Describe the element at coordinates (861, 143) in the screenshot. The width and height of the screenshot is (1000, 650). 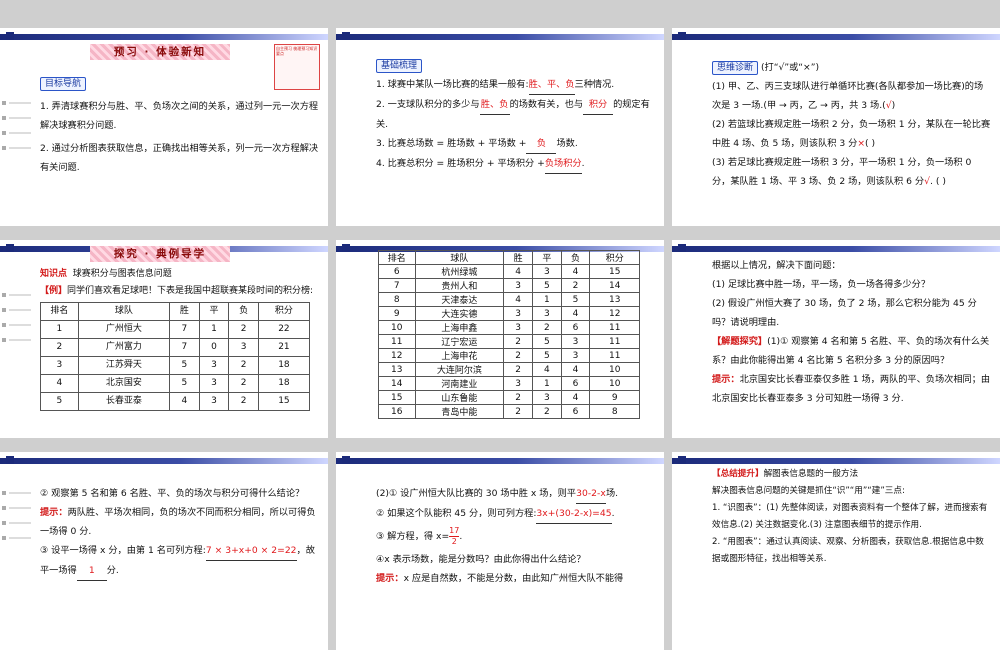
I see `cross-mark: ×` at that location.